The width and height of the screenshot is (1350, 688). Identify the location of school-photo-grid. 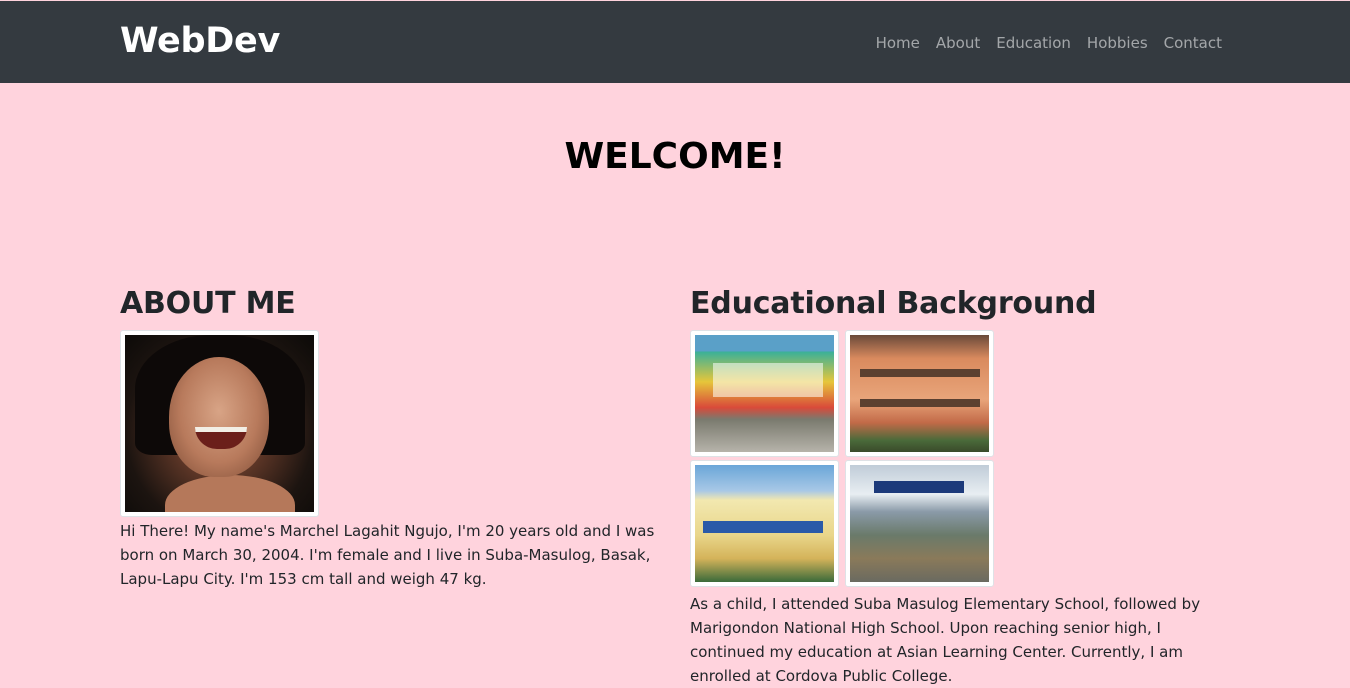
(842, 458).